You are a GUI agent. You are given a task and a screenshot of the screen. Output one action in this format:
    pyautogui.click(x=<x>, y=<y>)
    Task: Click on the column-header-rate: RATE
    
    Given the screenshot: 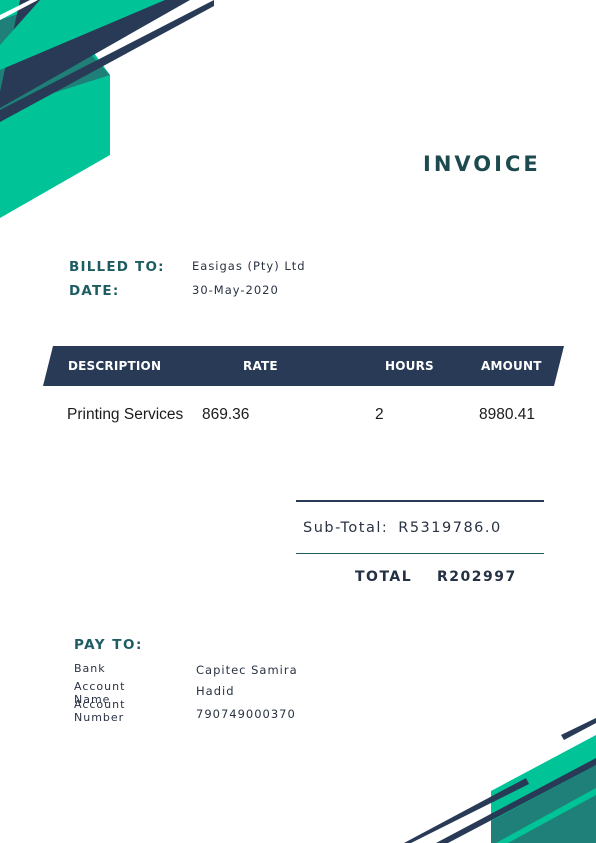 What is the action you would take?
    pyautogui.click(x=260, y=366)
    